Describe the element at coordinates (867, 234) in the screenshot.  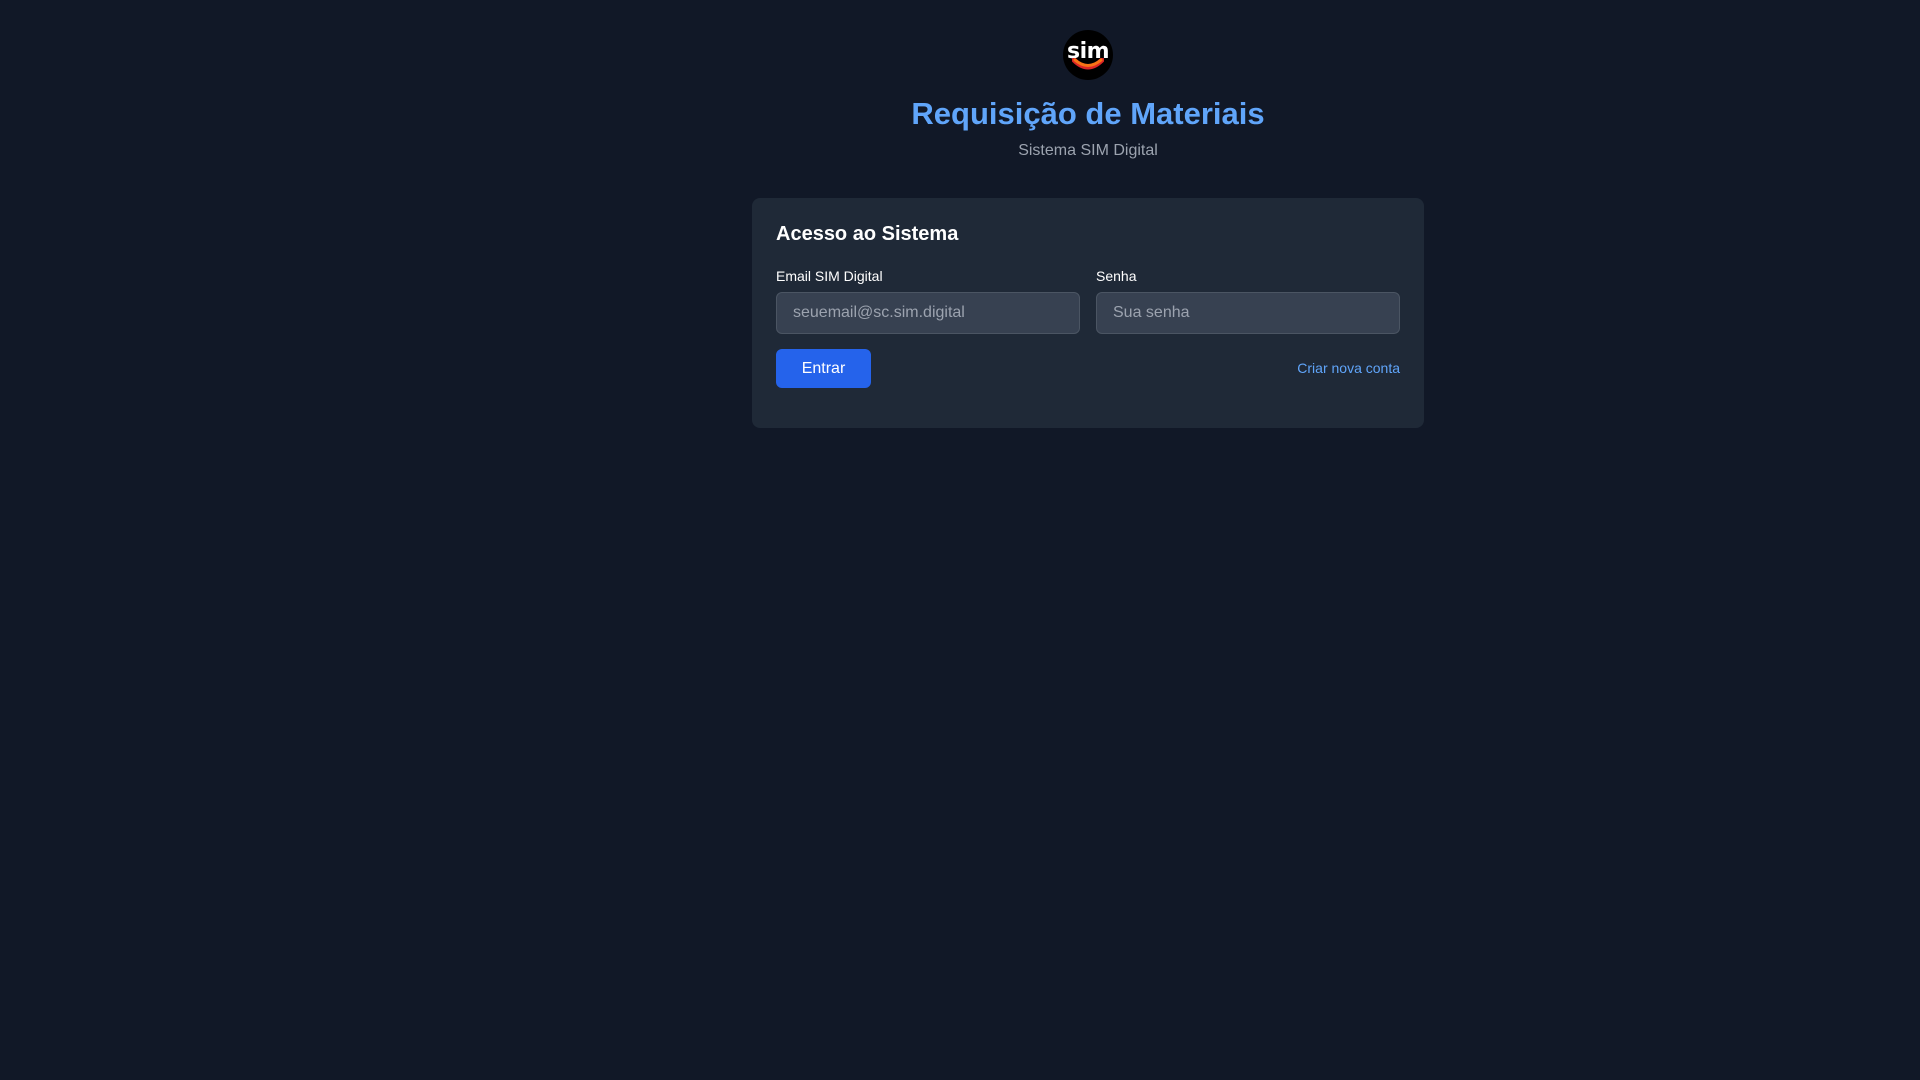
I see `login-card-title: Acesso ao Sistema` at that location.